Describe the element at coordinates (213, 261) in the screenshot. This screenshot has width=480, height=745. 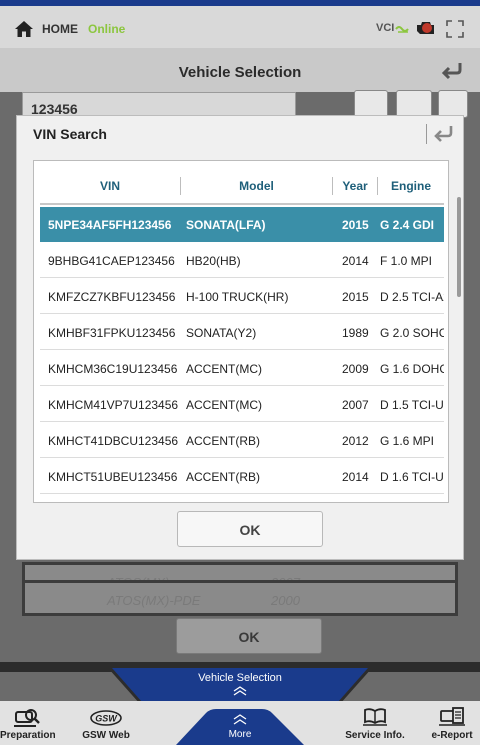
I see `cell-model: HB20(HB)` at that location.